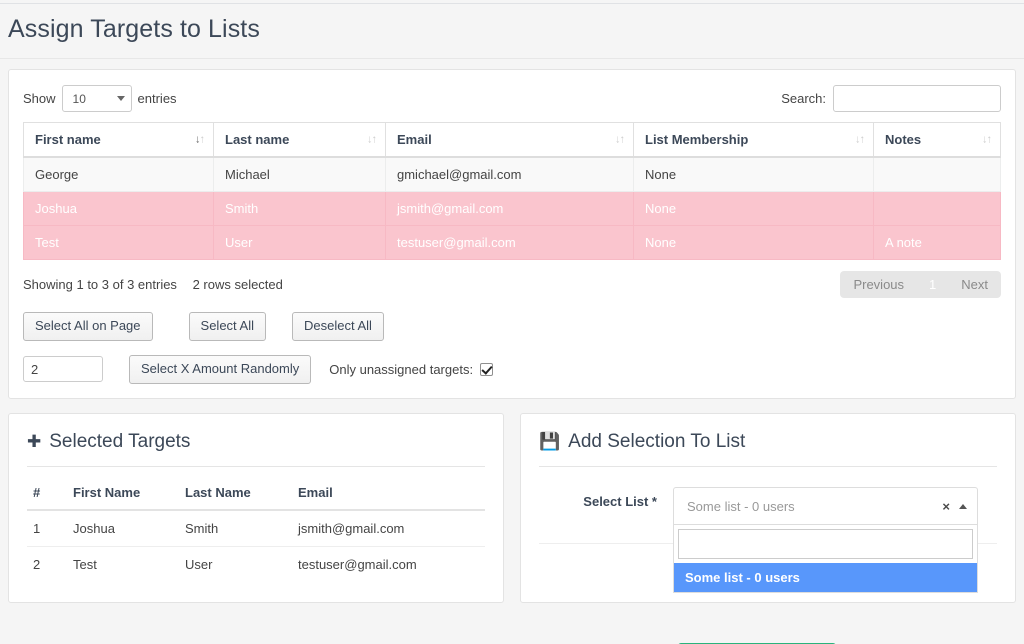 This screenshot has height=644, width=1024. I want to click on chevron-down-icon, so click(120, 98).